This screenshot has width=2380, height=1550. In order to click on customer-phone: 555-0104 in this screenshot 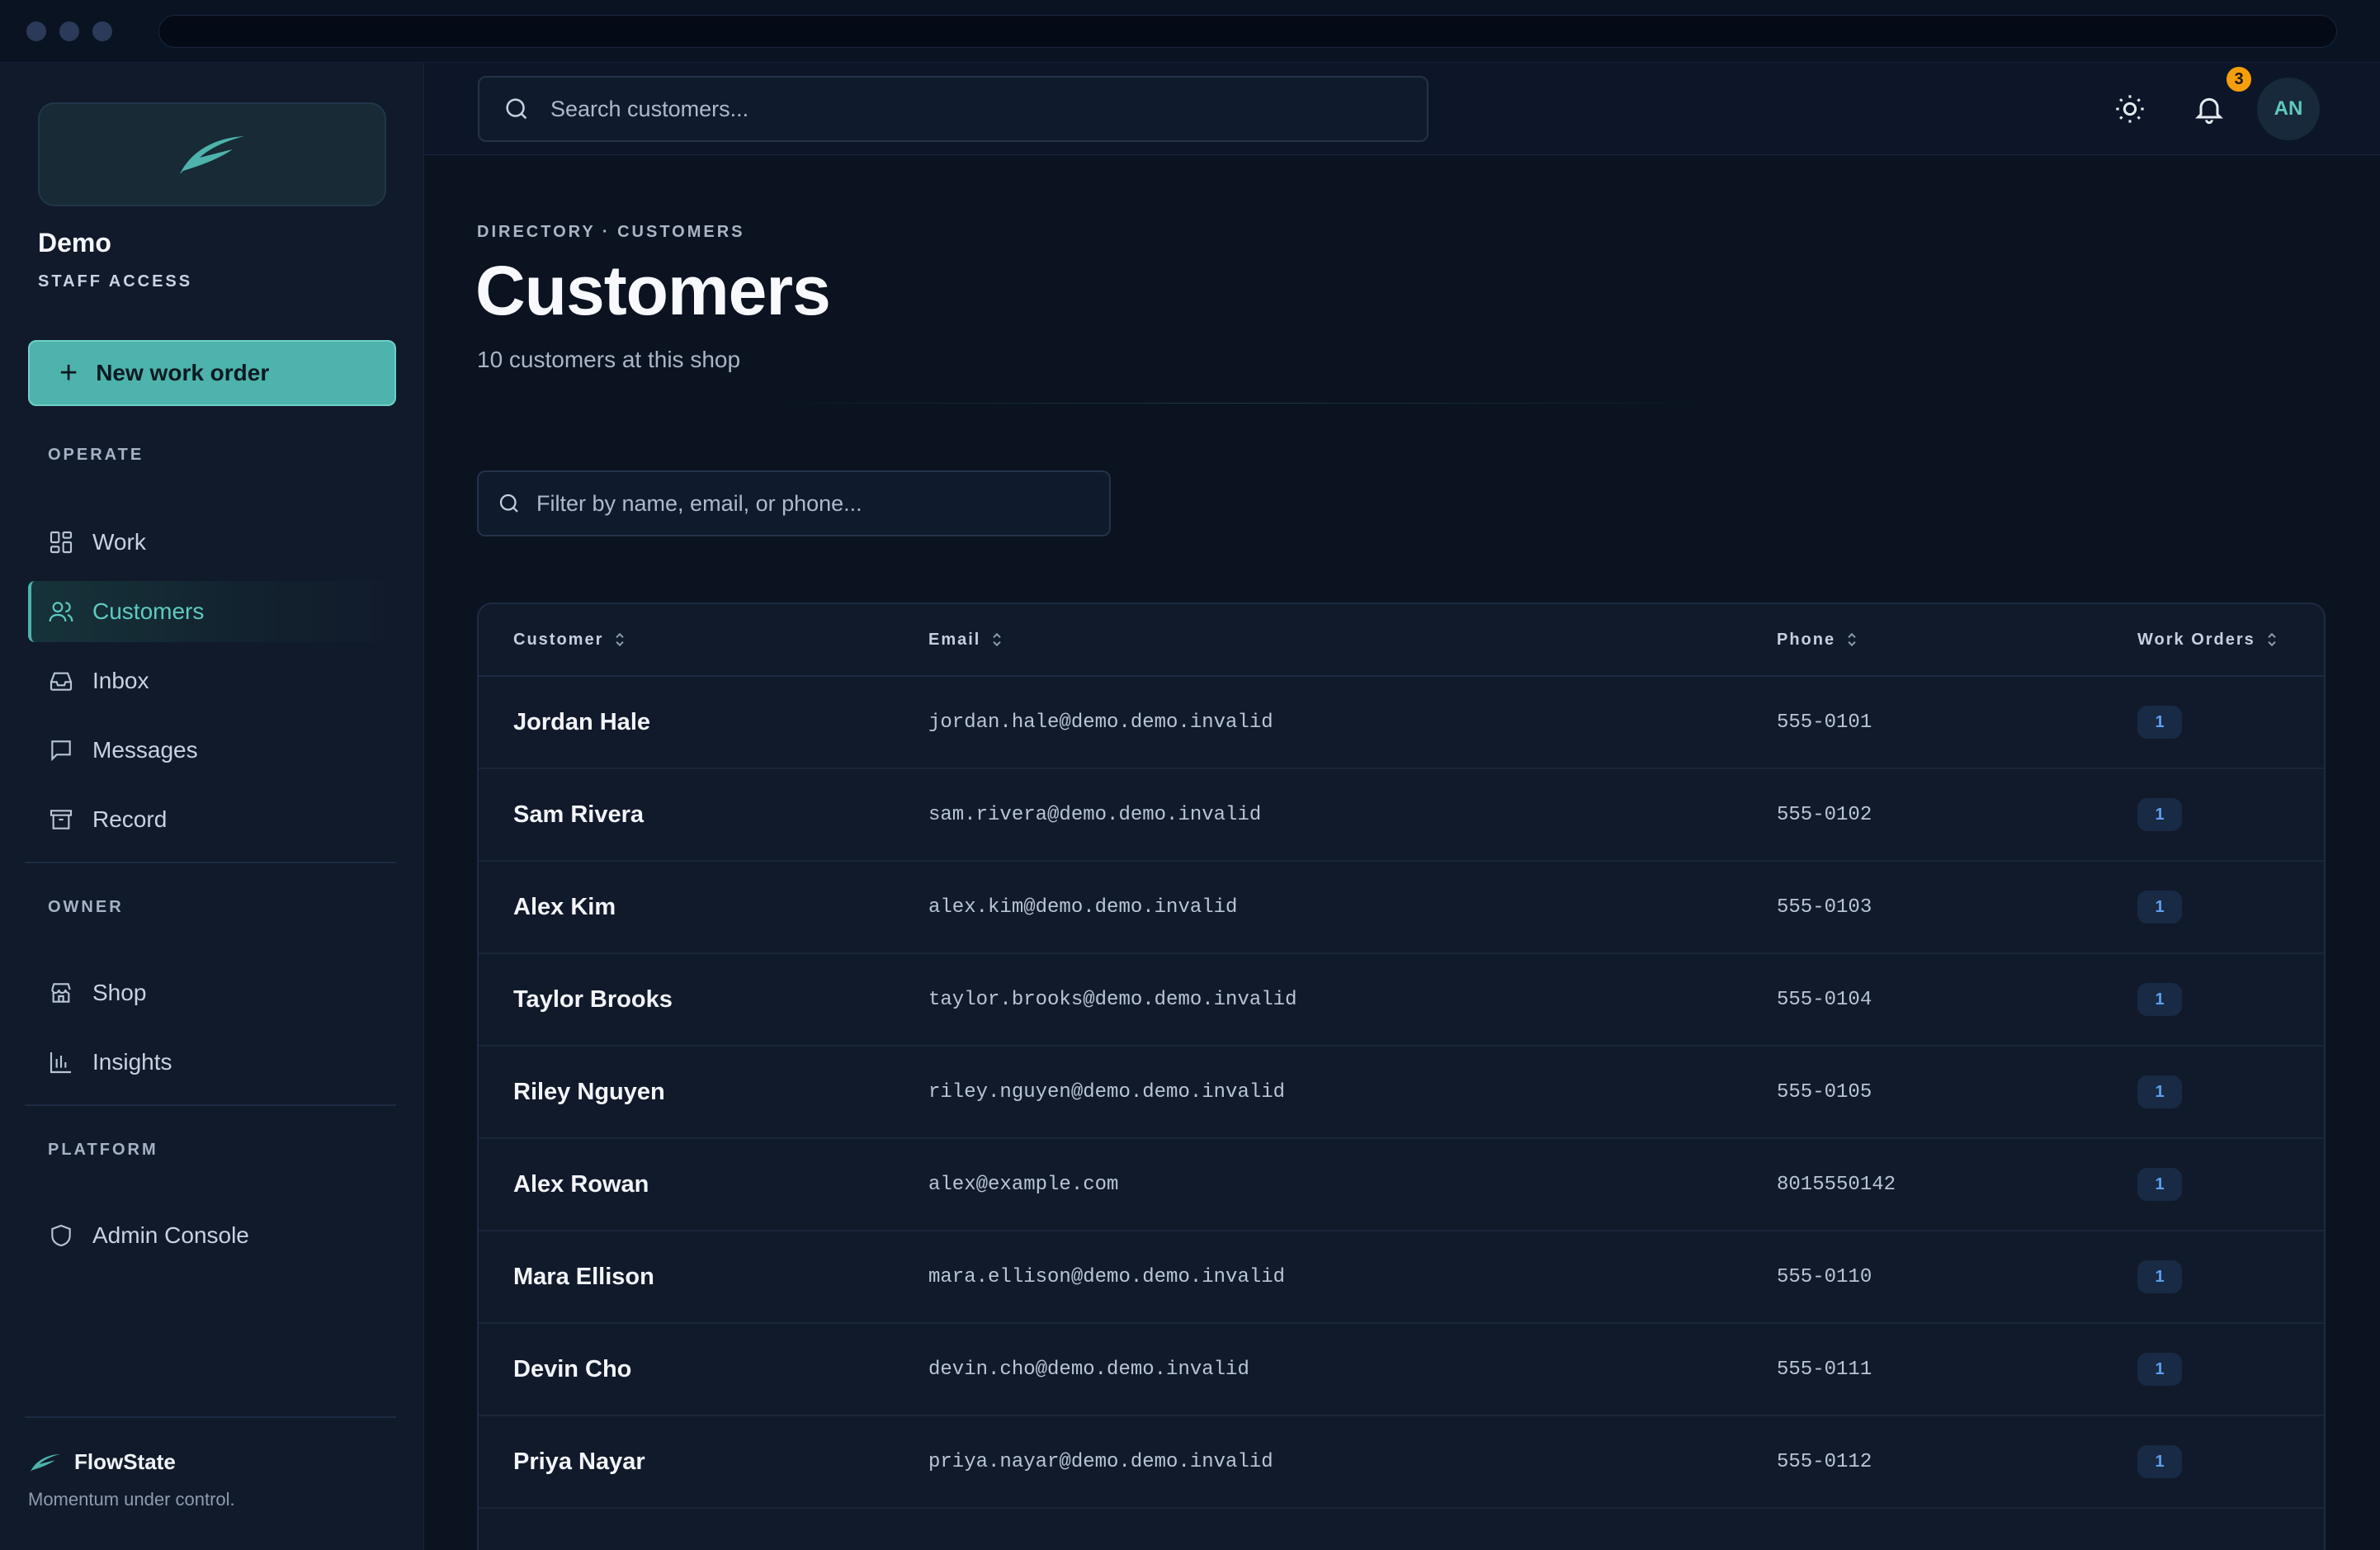, I will do `click(1824, 999)`.